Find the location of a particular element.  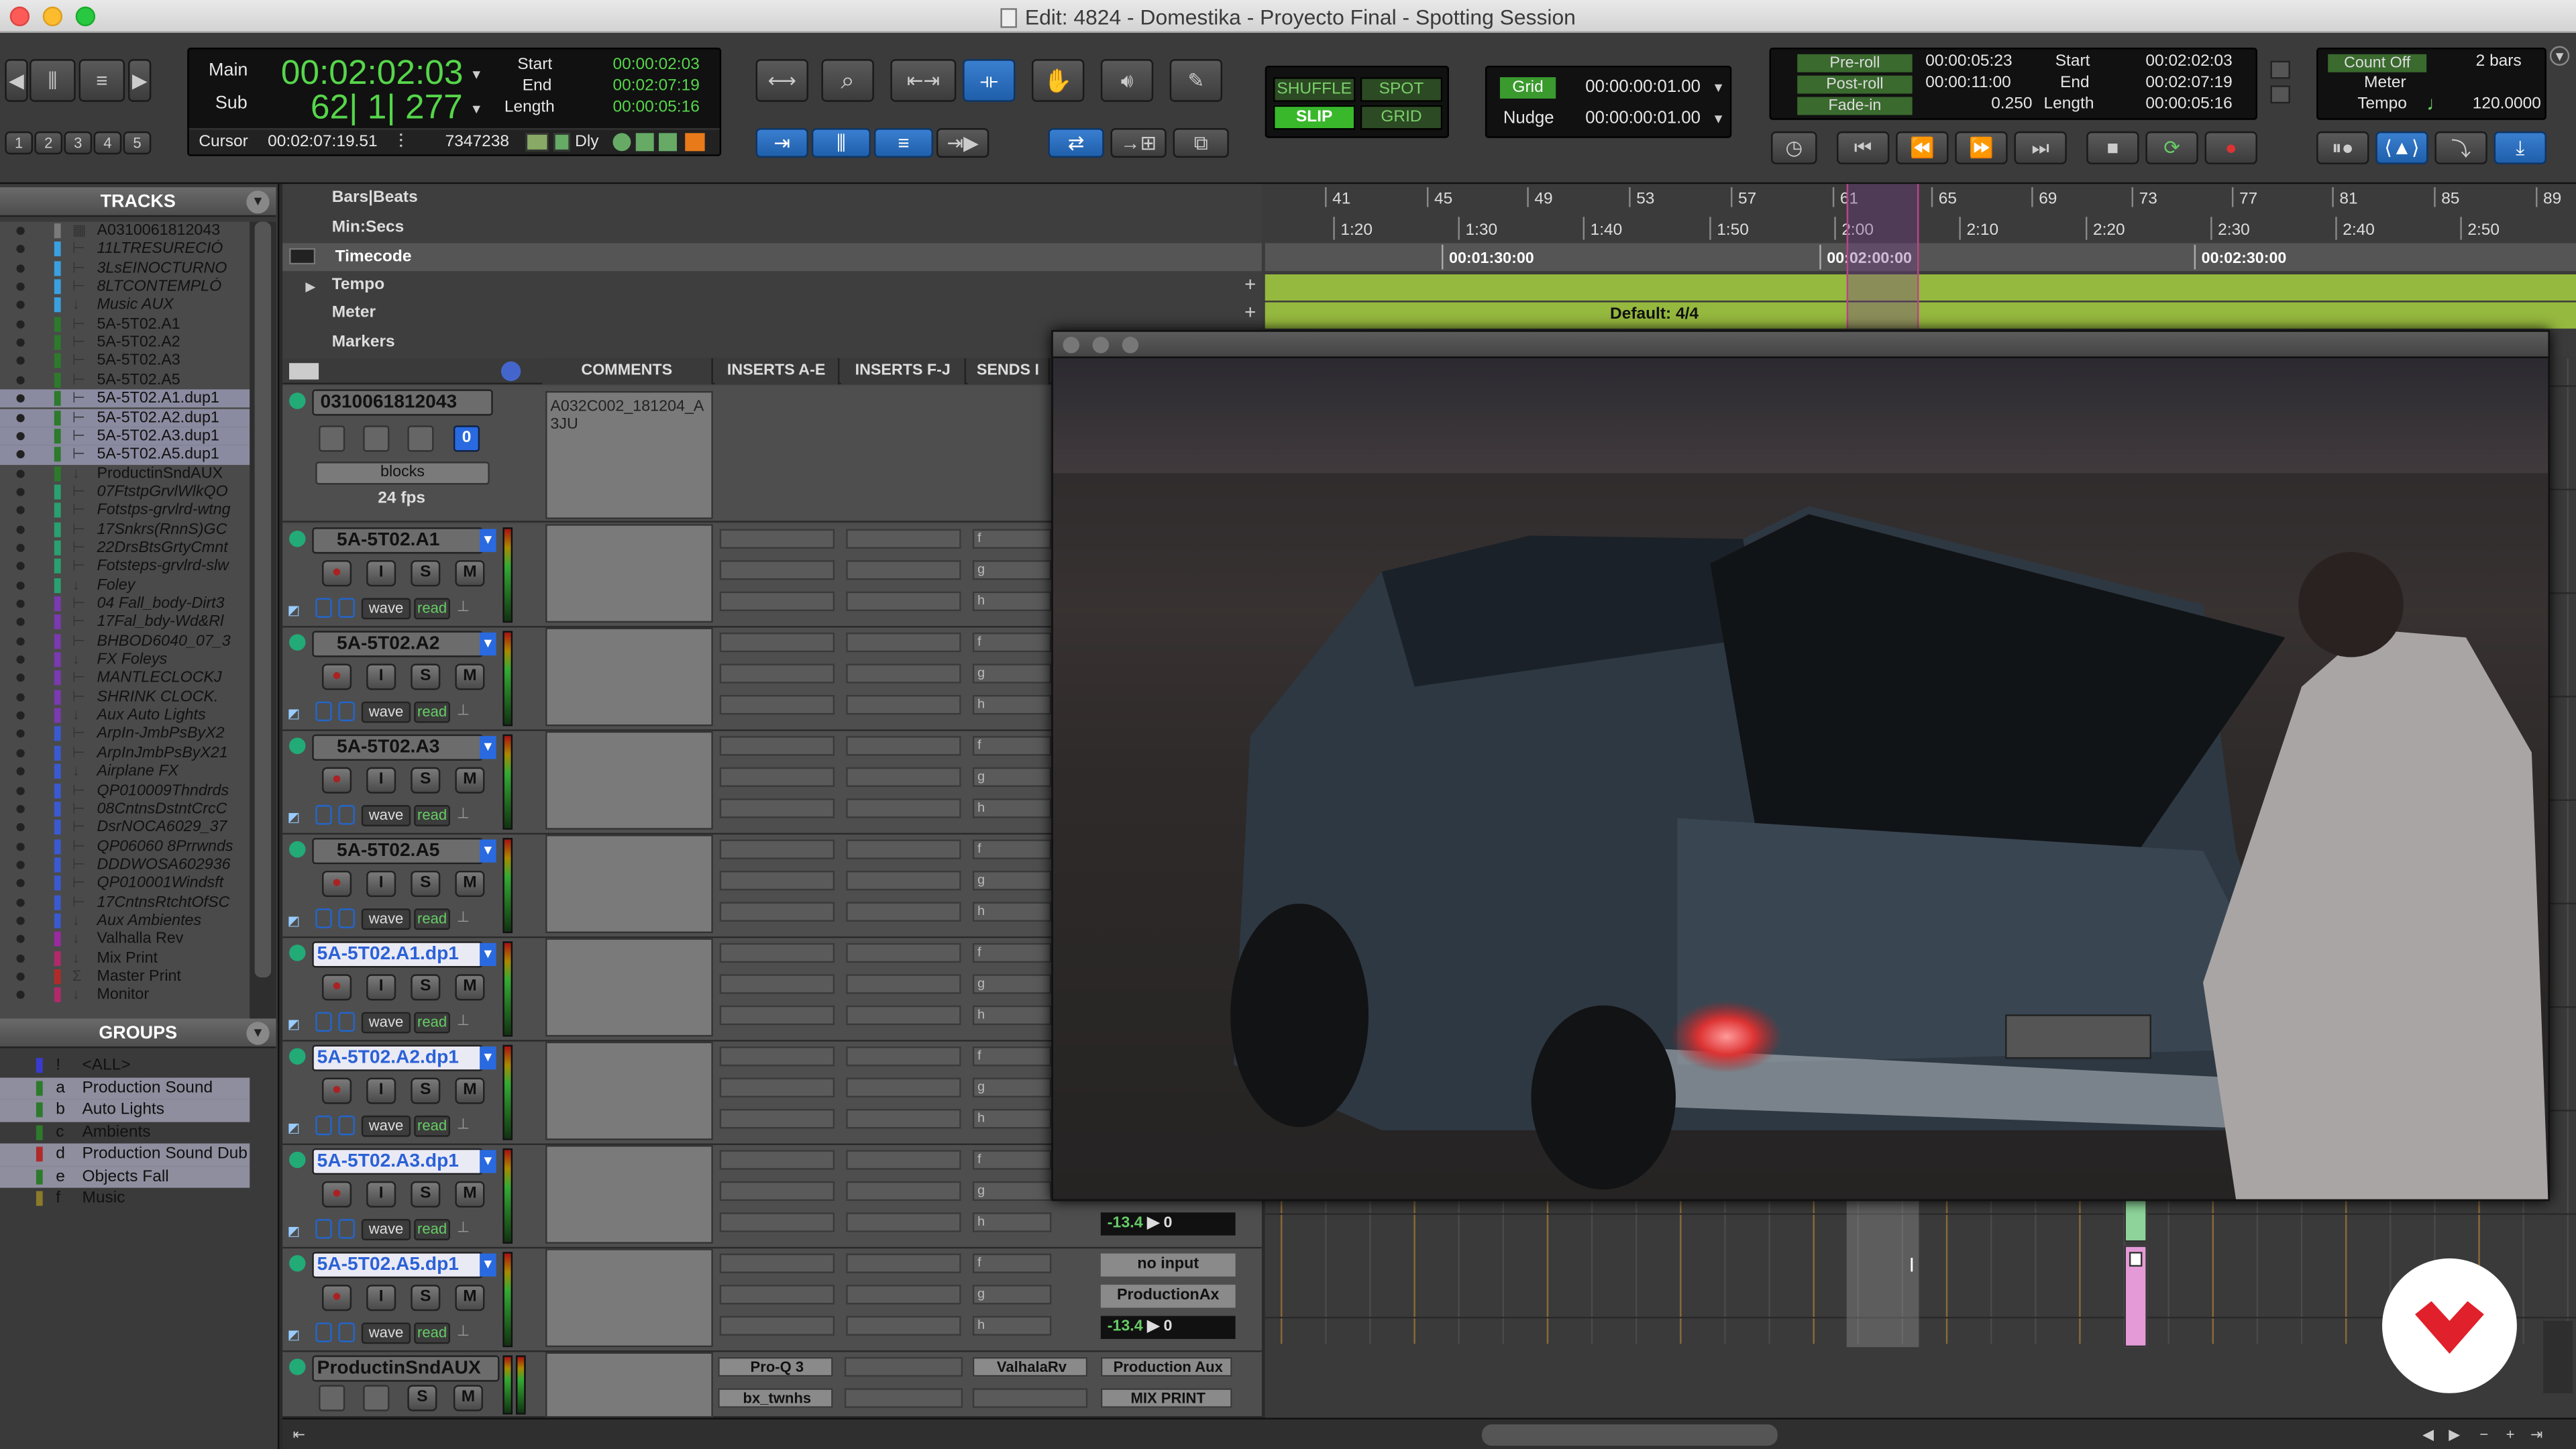

track-list-name: Fotstps-grvlrd-wtng is located at coordinates (163, 511).